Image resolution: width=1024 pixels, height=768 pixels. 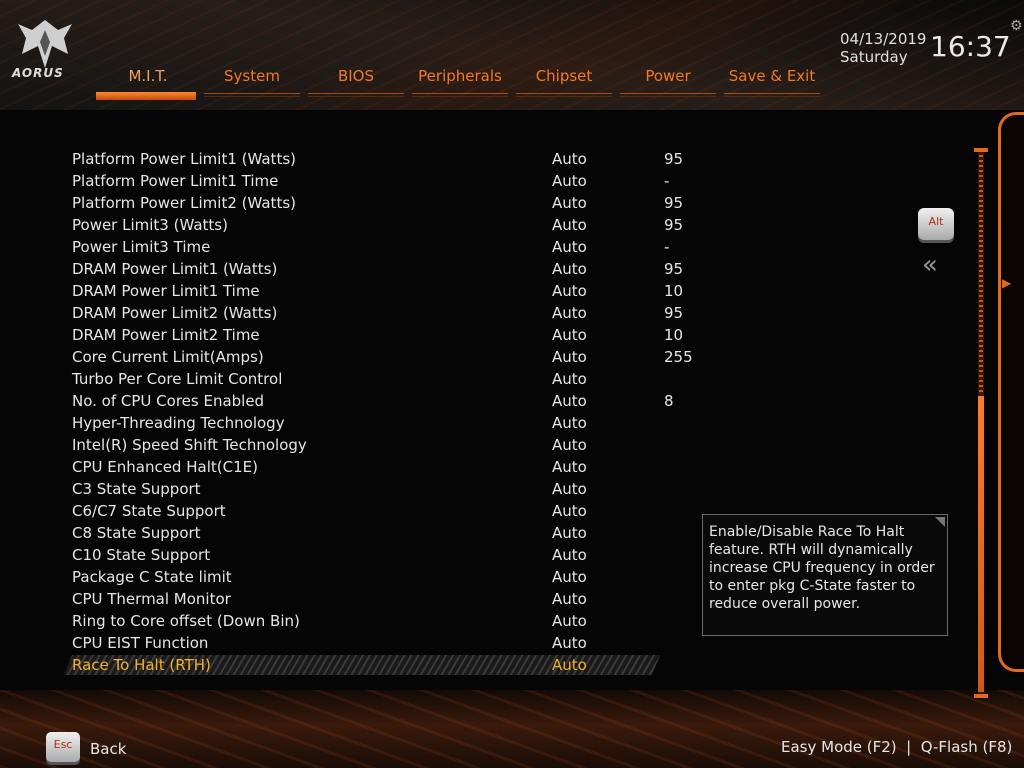 What do you see at coordinates (1016, 26) in the screenshot?
I see `gear-icon: ⚙` at bounding box center [1016, 26].